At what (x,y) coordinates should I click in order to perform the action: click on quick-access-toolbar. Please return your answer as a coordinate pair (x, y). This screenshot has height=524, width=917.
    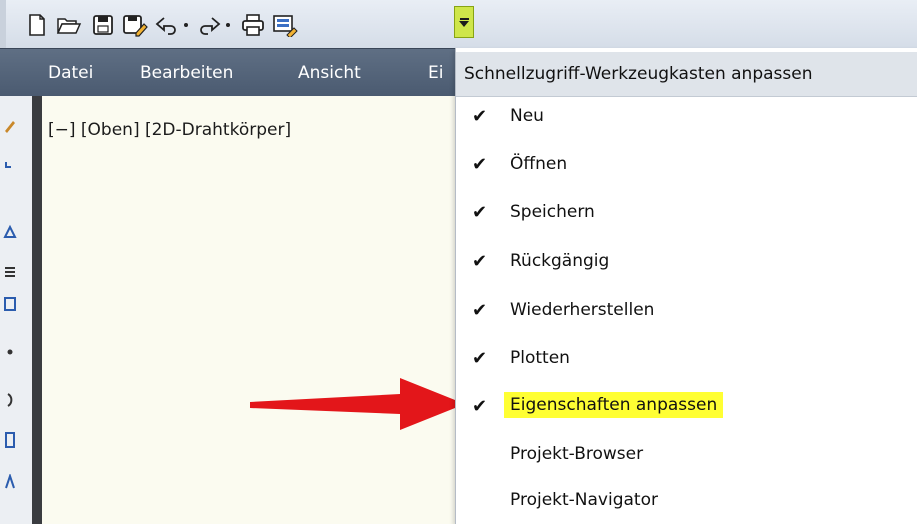
    Looking at the image, I should click on (458, 24).